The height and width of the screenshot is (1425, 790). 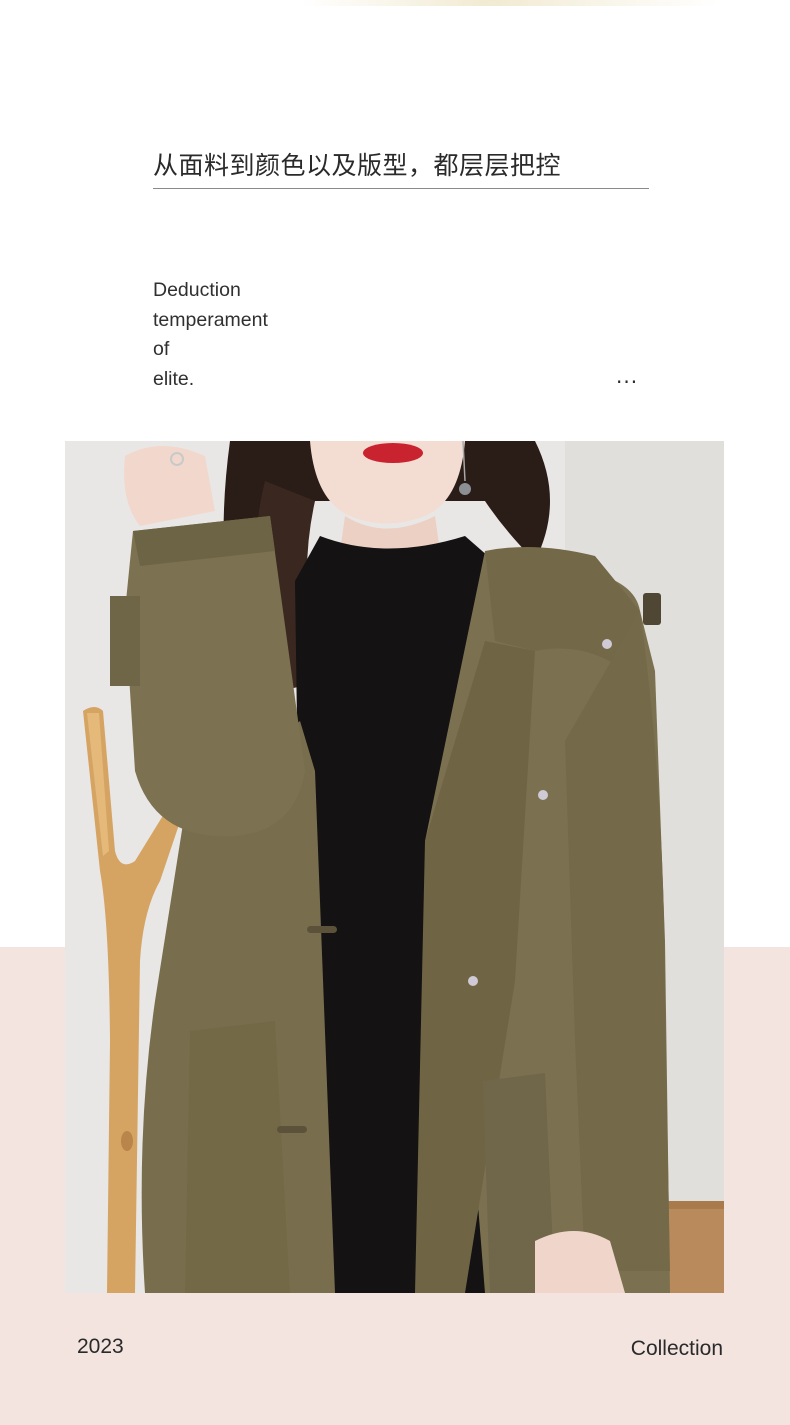 What do you see at coordinates (197, 290) in the screenshot?
I see `tagline-line: Deduction` at bounding box center [197, 290].